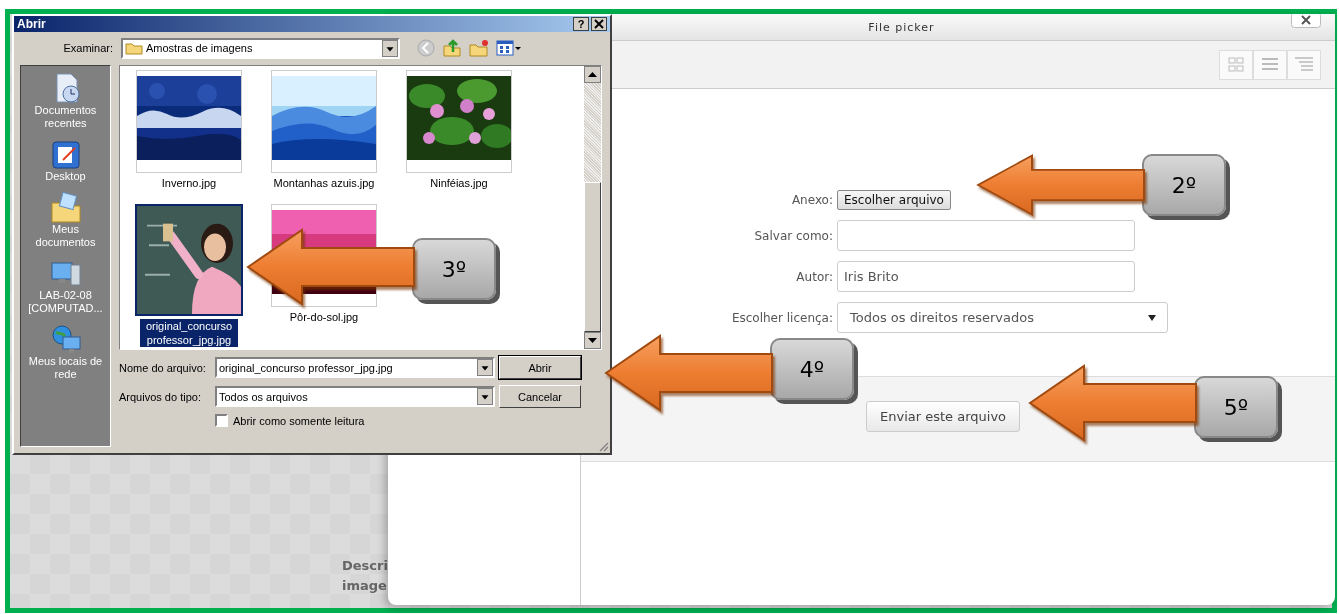  Describe the element at coordinates (221, 420) in the screenshot. I see `checkbox` at that location.